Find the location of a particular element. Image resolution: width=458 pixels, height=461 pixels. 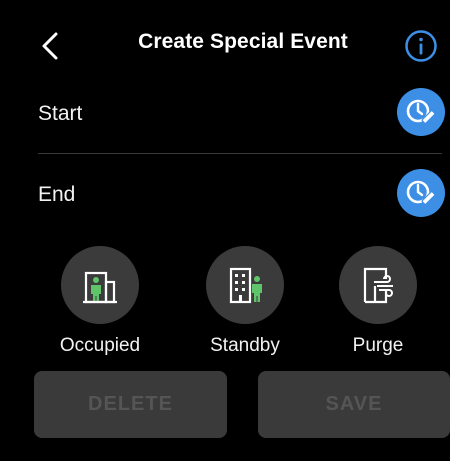

mode-occupied-circle is located at coordinates (100, 285).